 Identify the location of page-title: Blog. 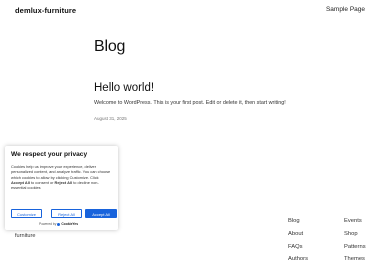
(110, 46).